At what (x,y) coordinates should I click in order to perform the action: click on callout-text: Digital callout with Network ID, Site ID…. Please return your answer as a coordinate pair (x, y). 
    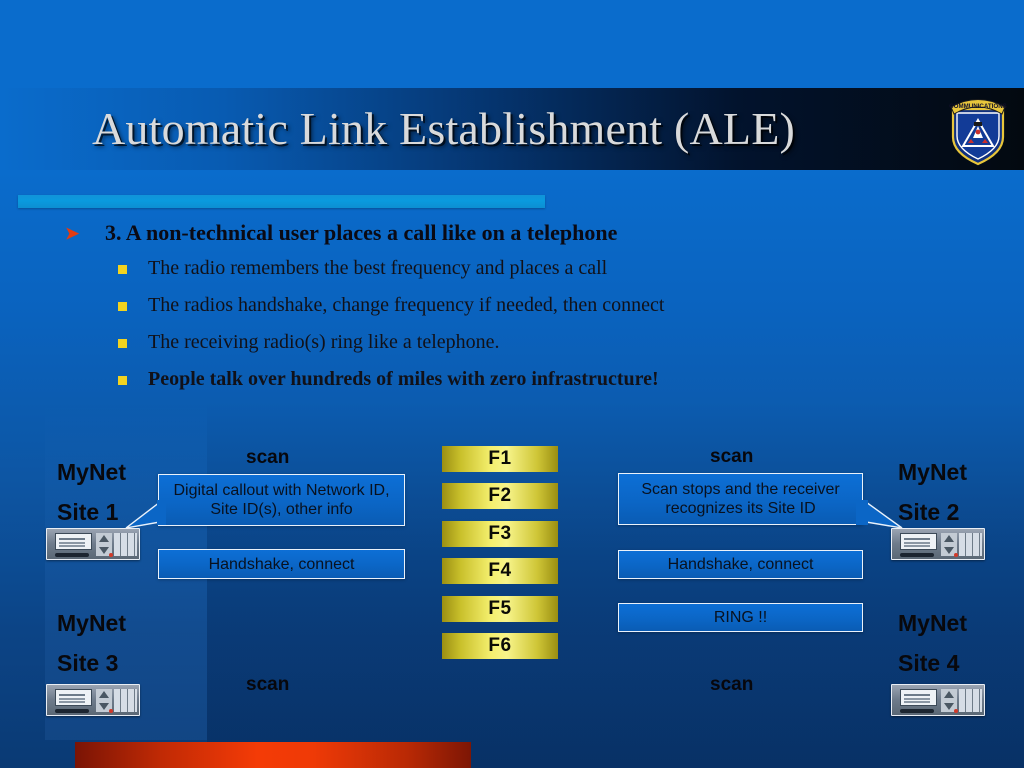
    Looking at the image, I should click on (281, 500).